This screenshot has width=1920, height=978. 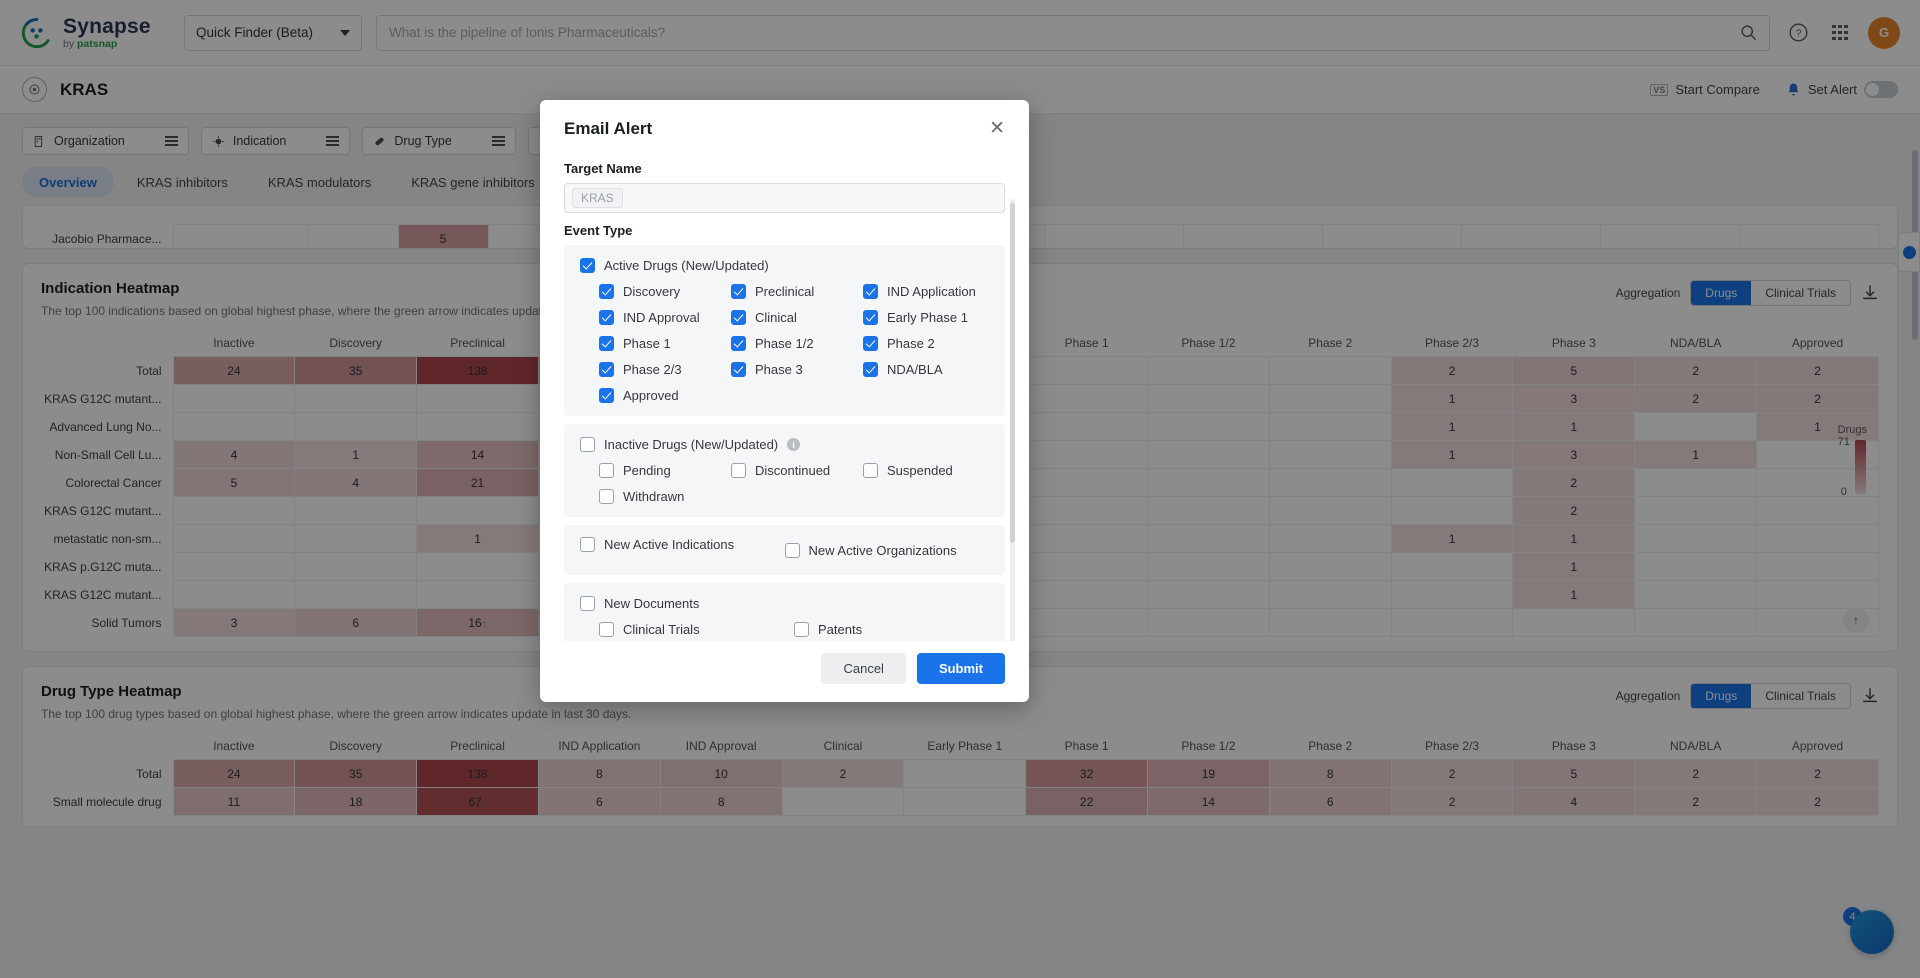 What do you see at coordinates (686, 265) in the screenshot?
I see `checkbox-label: Active Drugs (New/Updated)` at bounding box center [686, 265].